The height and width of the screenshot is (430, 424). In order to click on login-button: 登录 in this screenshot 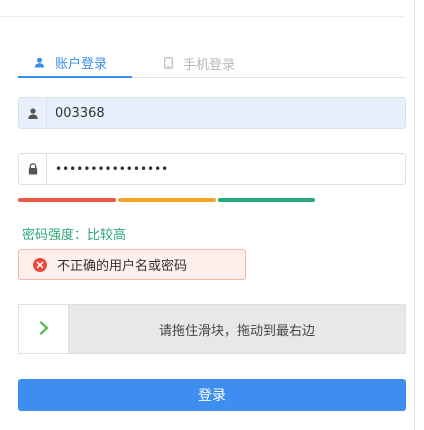, I will do `click(212, 395)`.